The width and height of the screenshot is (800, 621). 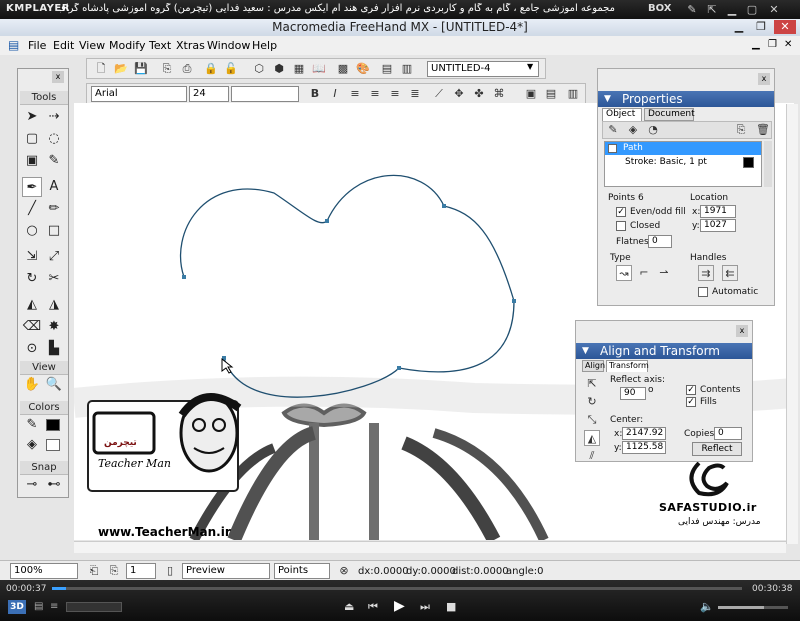 I want to click on pin-icon: ✎, so click(x=692, y=9).